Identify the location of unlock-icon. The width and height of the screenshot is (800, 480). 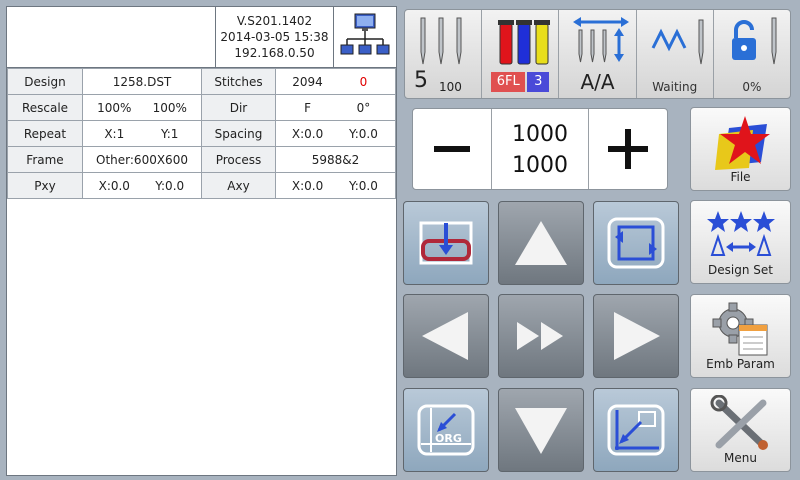
(754, 41).